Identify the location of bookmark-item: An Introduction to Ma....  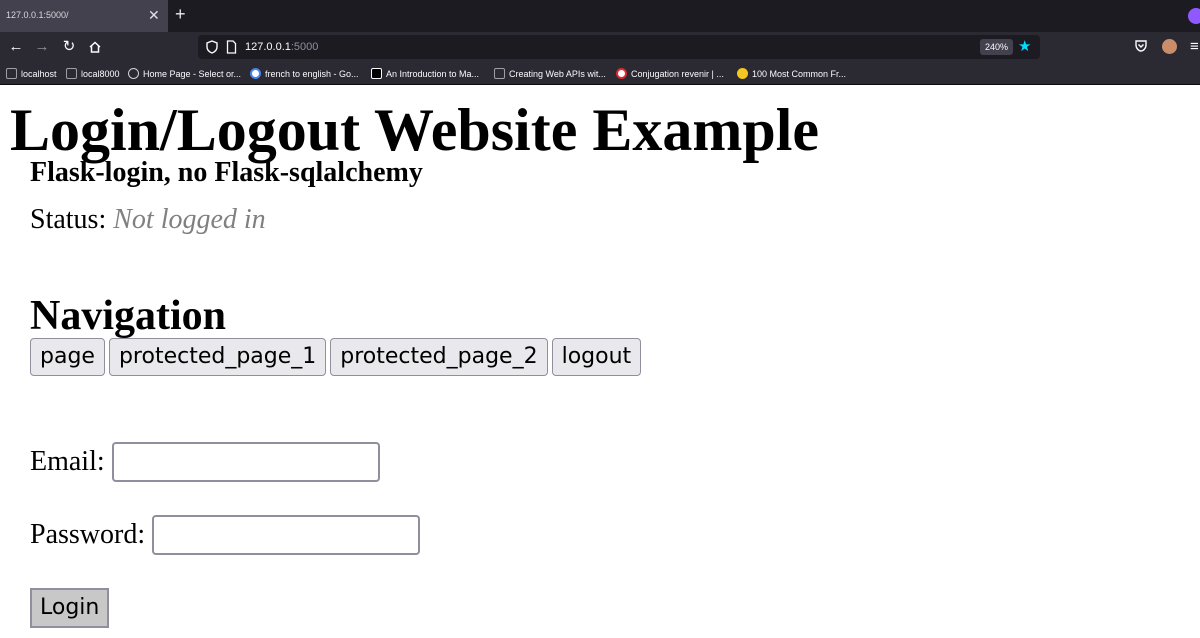
(425, 74).